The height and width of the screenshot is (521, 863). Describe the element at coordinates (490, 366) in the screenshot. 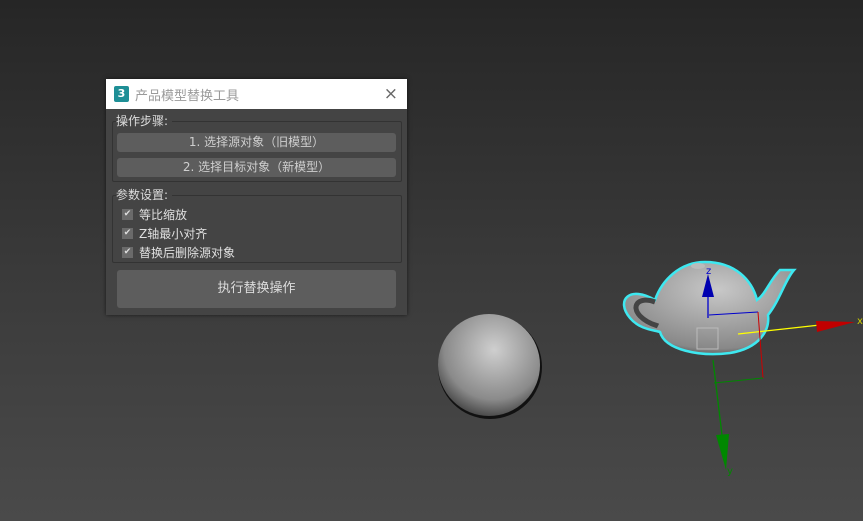

I see `sphere` at that location.